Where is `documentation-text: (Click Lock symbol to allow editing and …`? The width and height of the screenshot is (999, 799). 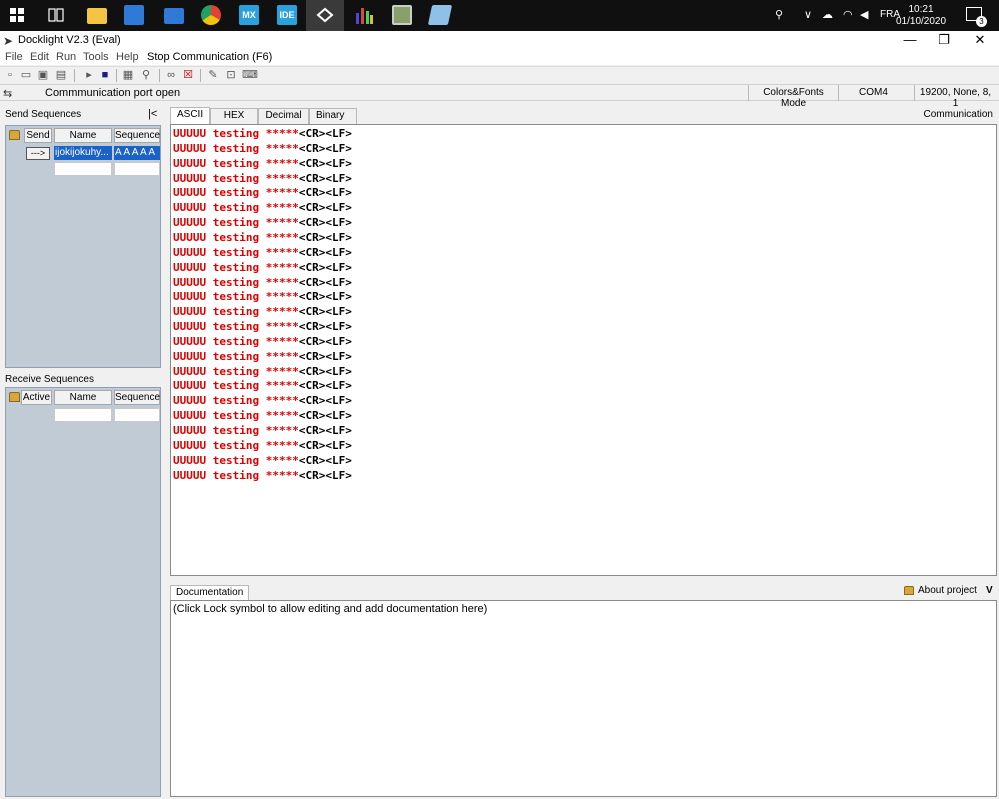 documentation-text: (Click Lock symbol to allow editing and … is located at coordinates (330, 609).